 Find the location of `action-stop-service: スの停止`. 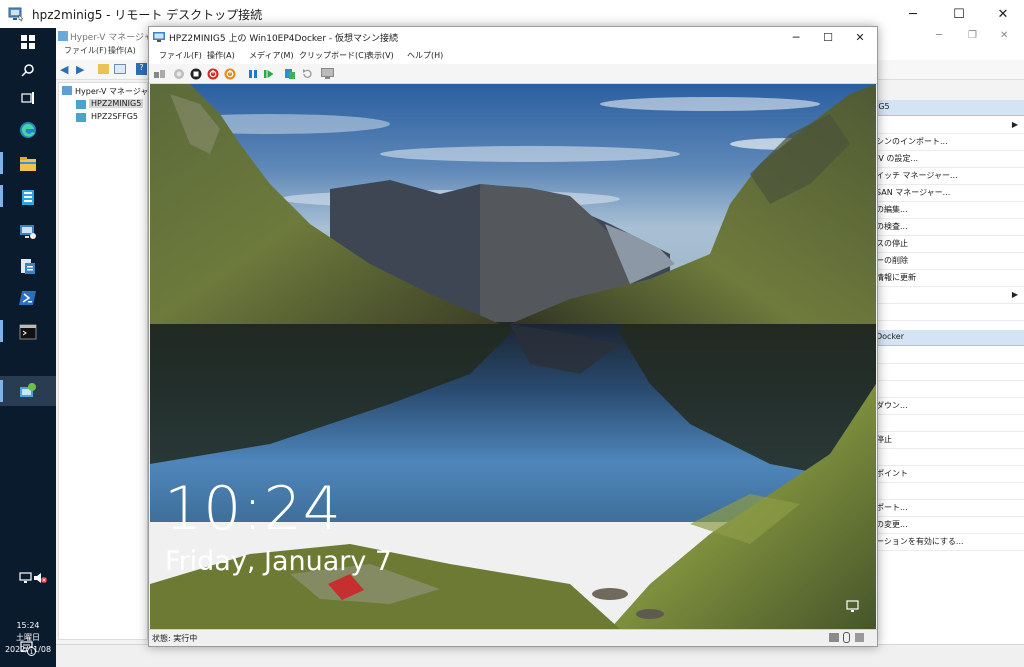

action-stop-service: スの停止 is located at coordinates (950, 244).